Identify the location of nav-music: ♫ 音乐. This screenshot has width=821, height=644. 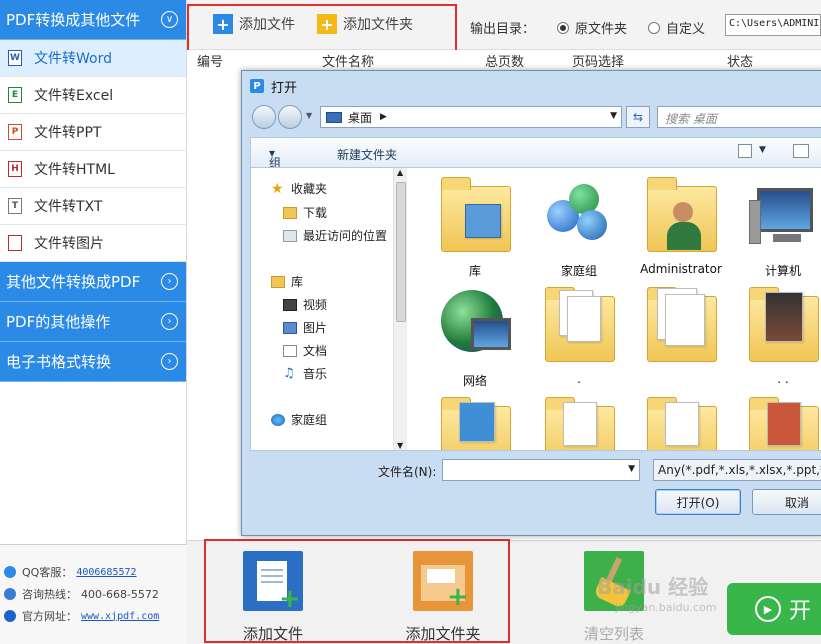
(305, 373).